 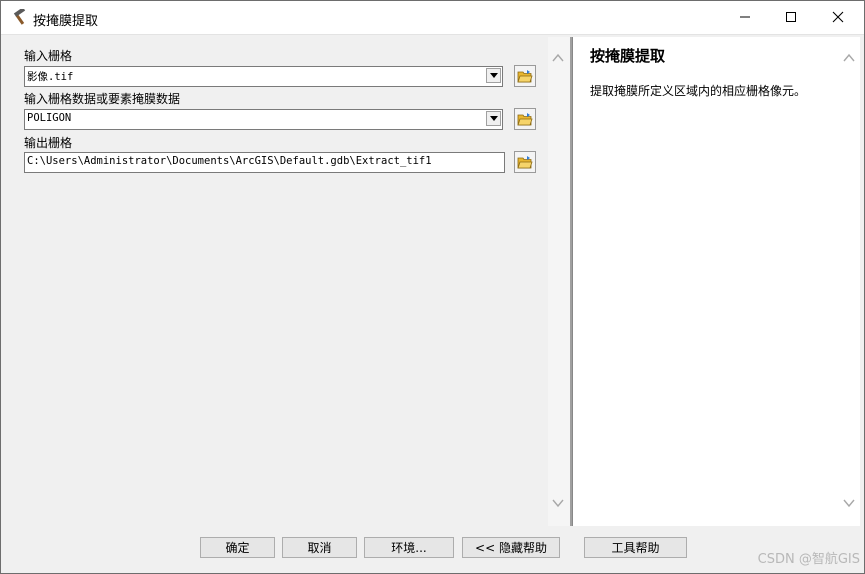 I want to click on tool-help-button: 工具帮助, so click(x=635, y=547).